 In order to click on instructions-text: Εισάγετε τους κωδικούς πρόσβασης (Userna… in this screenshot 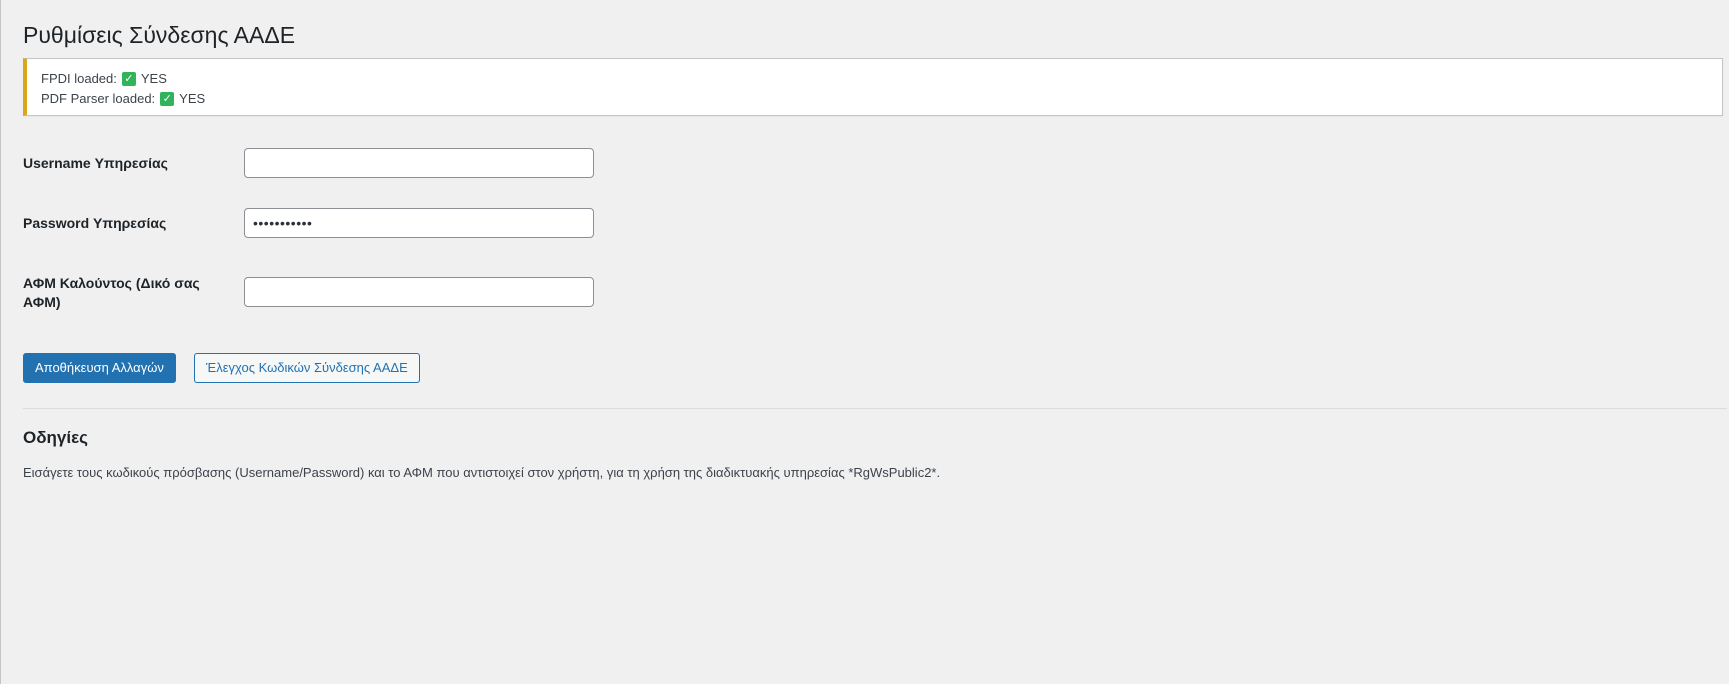, I will do `click(482, 472)`.